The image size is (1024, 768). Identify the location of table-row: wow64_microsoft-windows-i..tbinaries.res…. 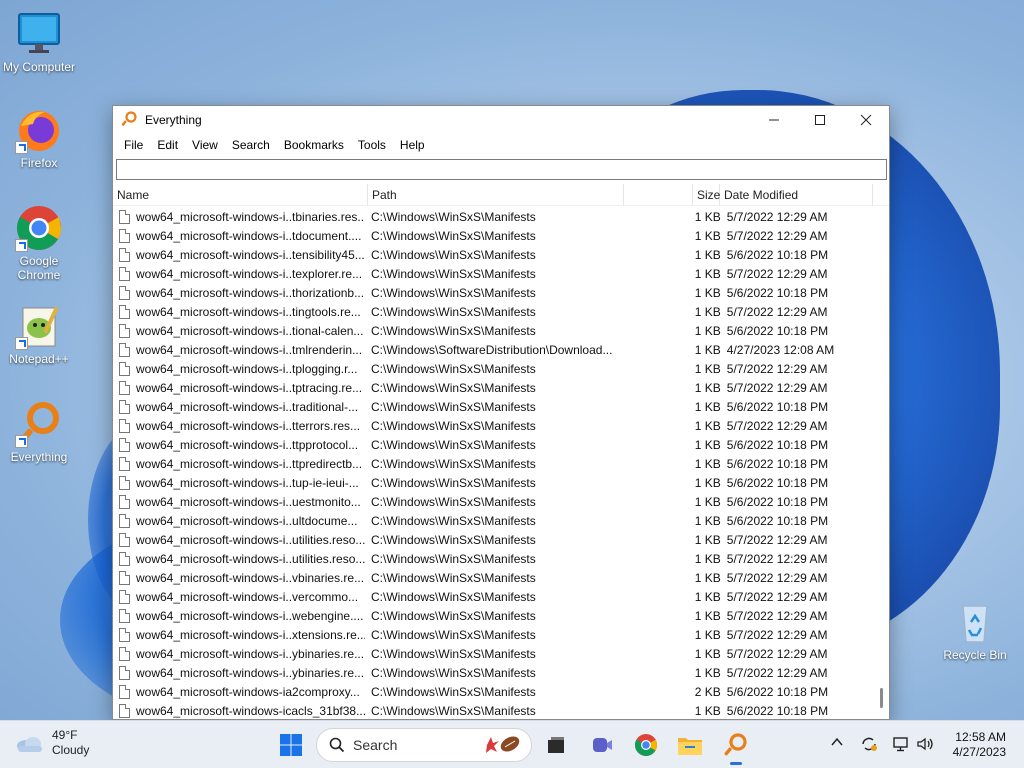
(493, 216).